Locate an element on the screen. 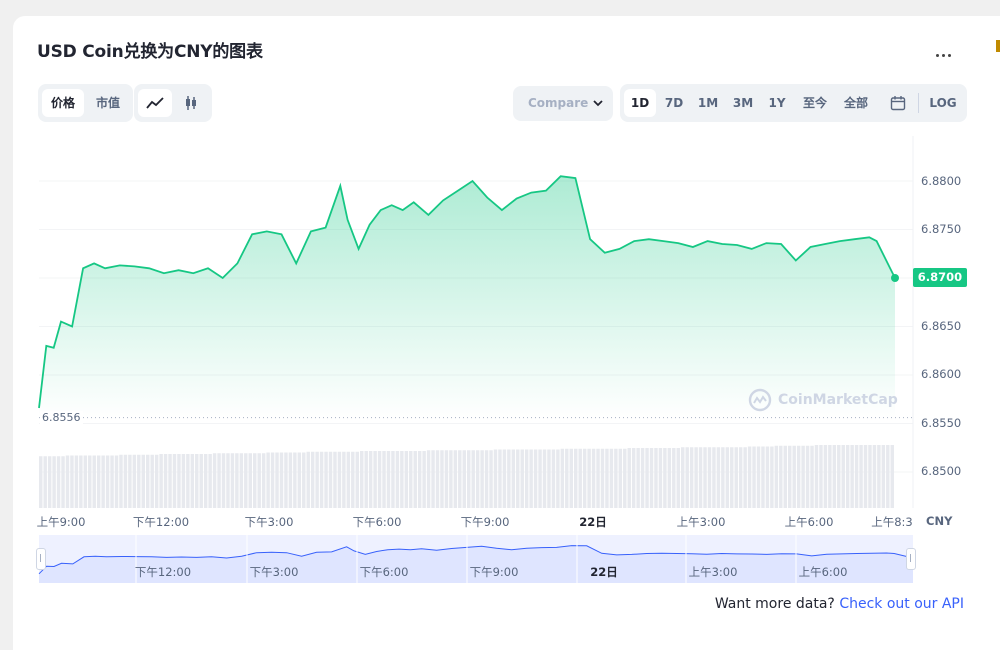 Image resolution: width=1000 pixels, height=650 pixels. navigator-left-handle is located at coordinates (41, 559).